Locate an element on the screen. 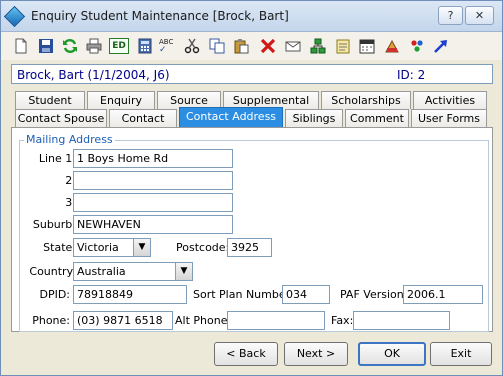 The image size is (503, 376). paf-version-field: 2006.1 is located at coordinates (443, 294).